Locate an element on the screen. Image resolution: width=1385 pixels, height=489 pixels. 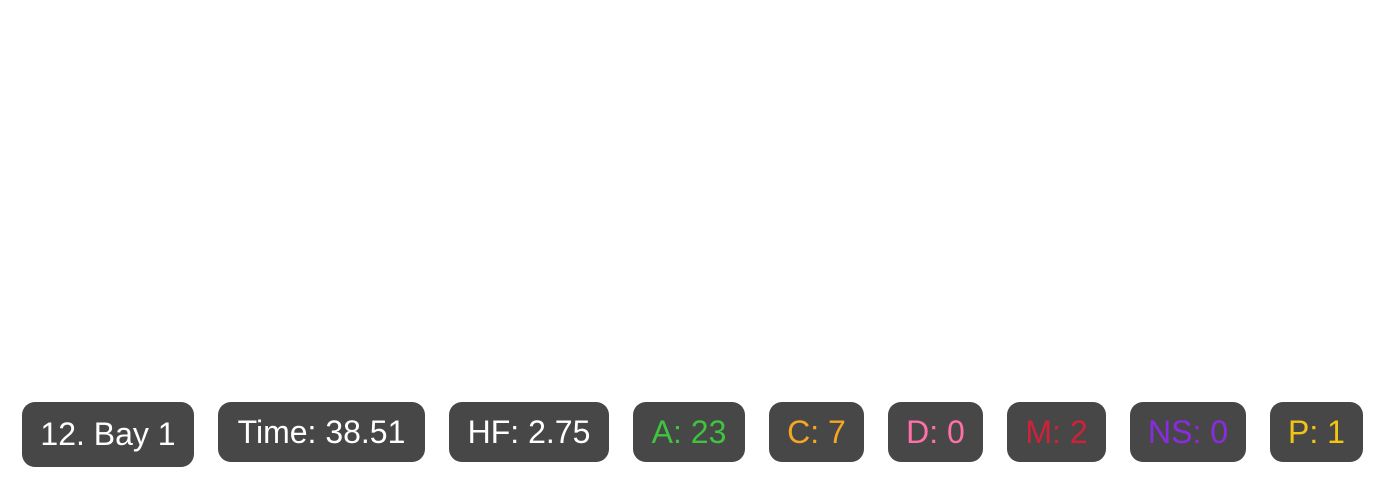
delta-count-label: D: 0 is located at coordinates (935, 431).